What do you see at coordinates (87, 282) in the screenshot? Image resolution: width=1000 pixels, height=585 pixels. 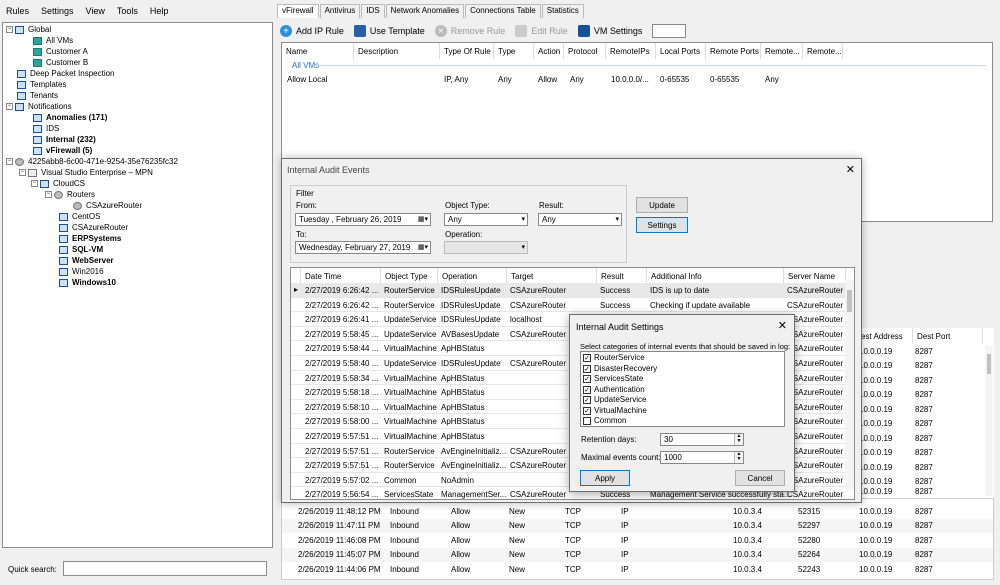 I see `tree-item-vm: Windows10` at bounding box center [87, 282].